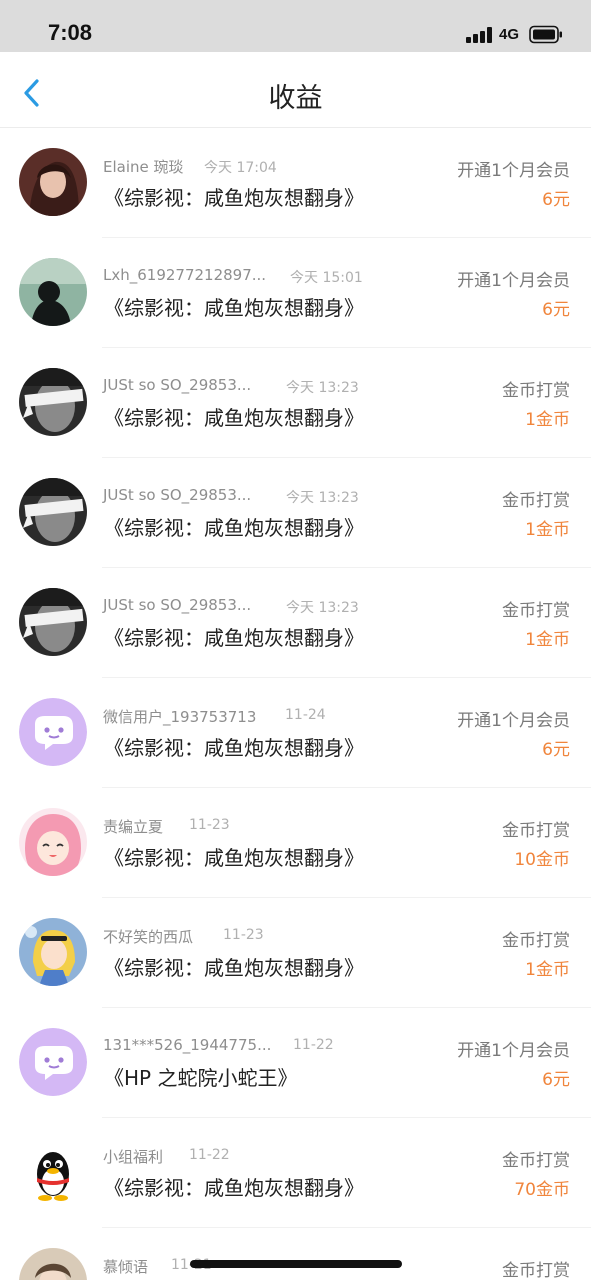  I want to click on signal-icon, so click(479, 35).